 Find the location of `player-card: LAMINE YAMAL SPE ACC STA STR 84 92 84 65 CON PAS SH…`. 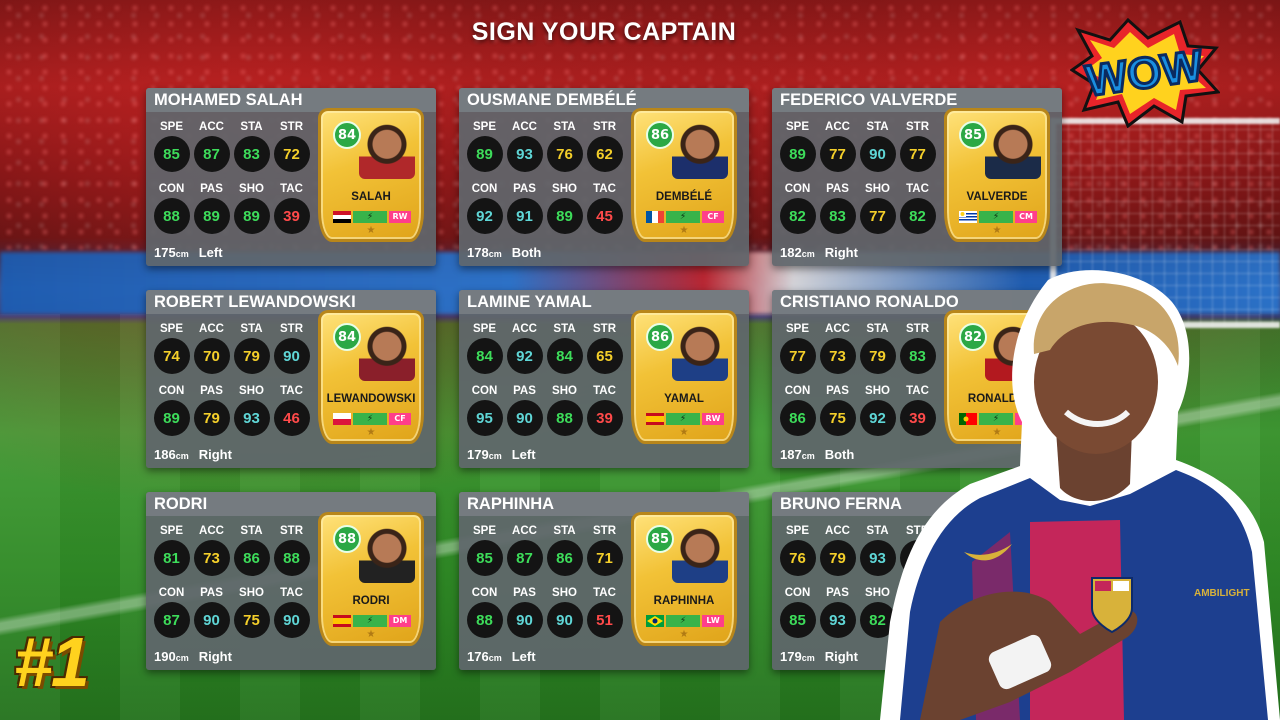

player-card: LAMINE YAMAL SPE ACC STA STR 84 92 84 65 CON PAS SH… is located at coordinates (604, 379).